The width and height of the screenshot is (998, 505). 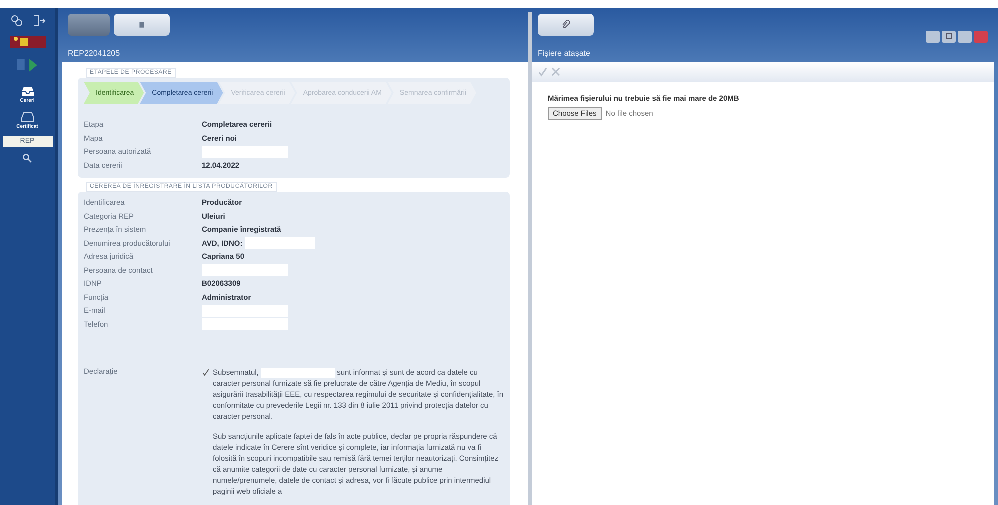 I want to click on brand-logo, so click(x=28, y=42).